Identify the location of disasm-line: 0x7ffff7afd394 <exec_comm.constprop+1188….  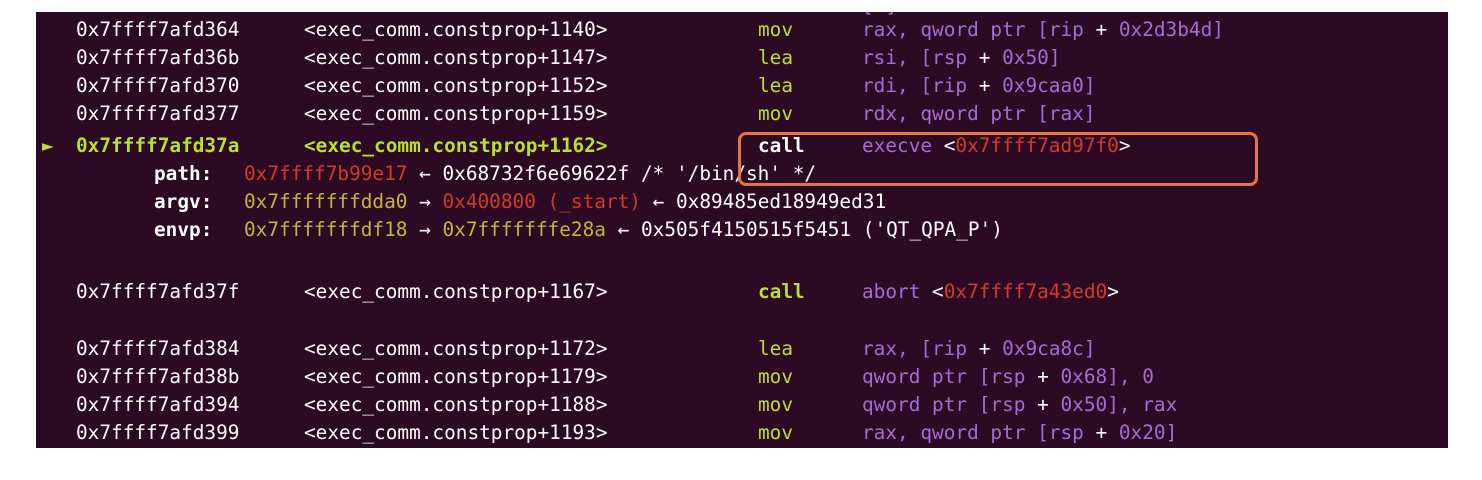
(606, 405).